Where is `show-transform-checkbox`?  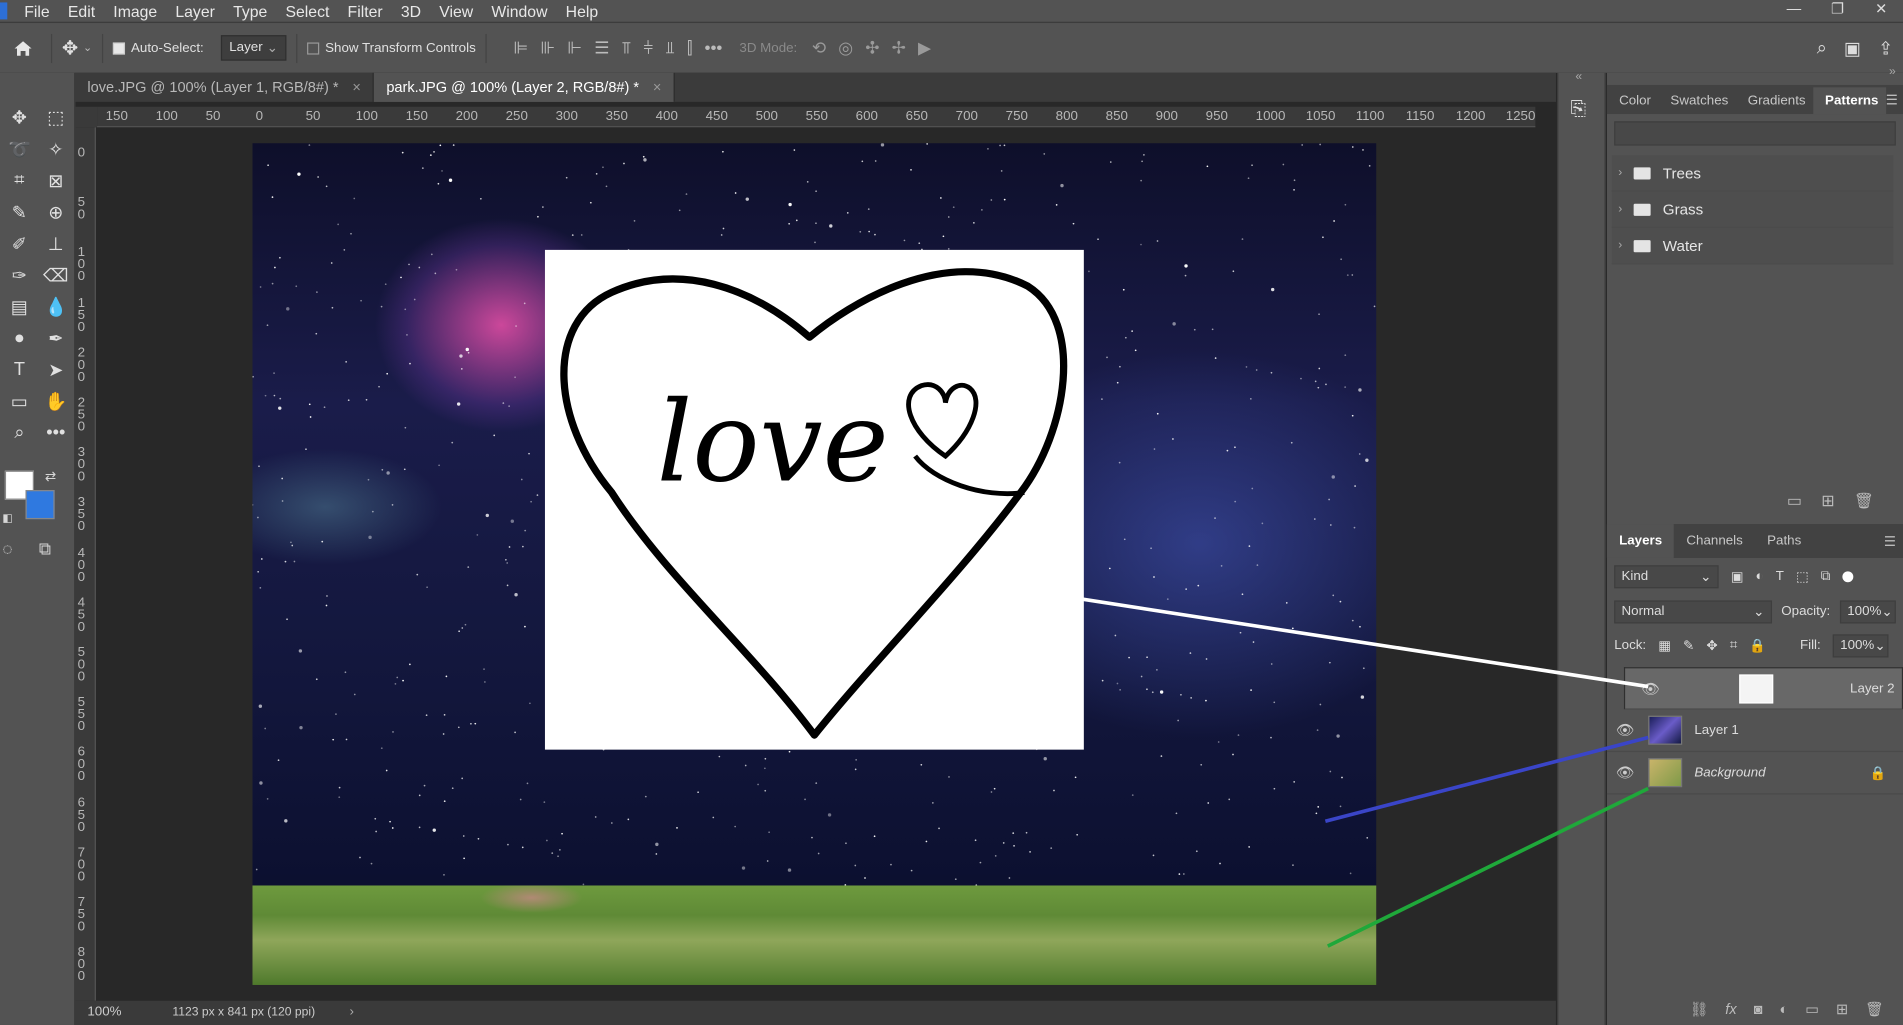
show-transform-checkbox is located at coordinates (313, 47).